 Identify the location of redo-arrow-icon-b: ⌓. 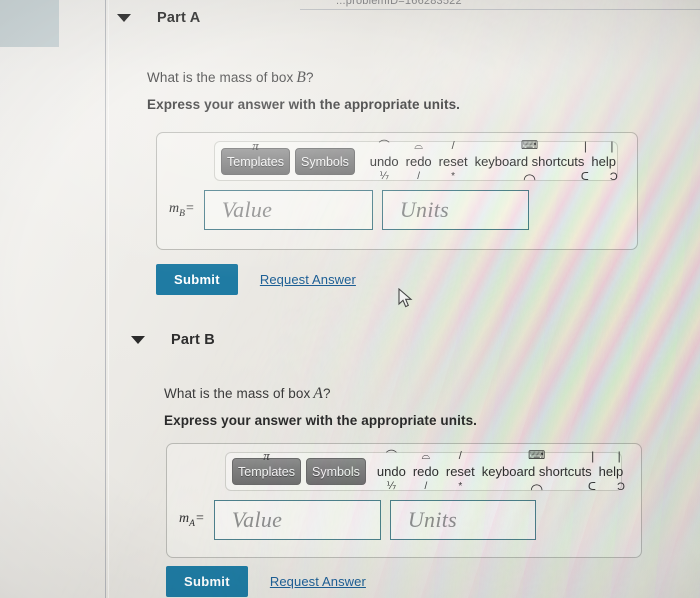
(426, 456).